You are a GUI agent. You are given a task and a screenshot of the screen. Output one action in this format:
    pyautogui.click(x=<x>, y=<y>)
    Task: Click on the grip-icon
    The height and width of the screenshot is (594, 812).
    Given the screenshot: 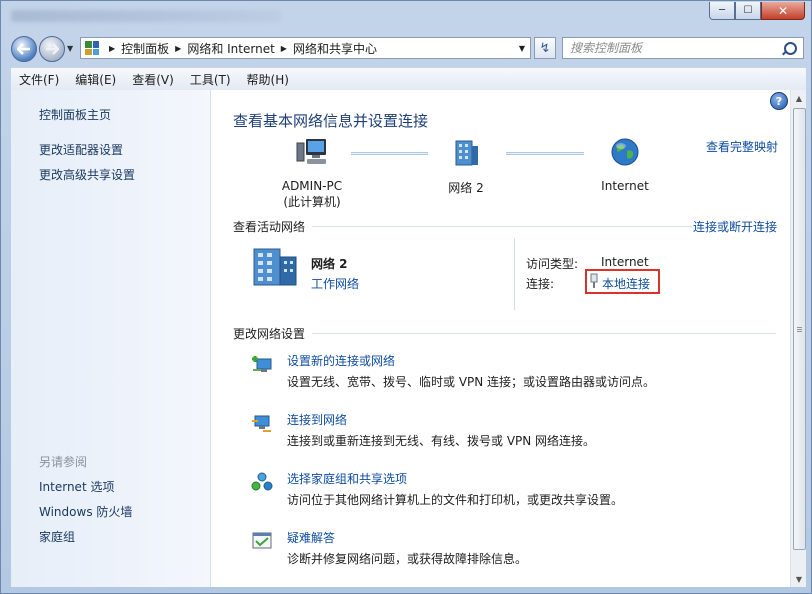 What is the action you would take?
    pyautogui.click(x=799, y=330)
    